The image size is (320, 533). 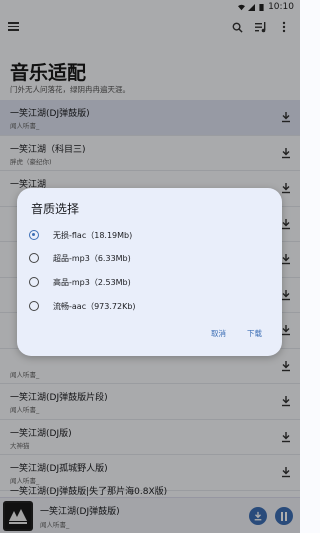 I want to click on download-confirm-button: 下载, so click(x=254, y=333).